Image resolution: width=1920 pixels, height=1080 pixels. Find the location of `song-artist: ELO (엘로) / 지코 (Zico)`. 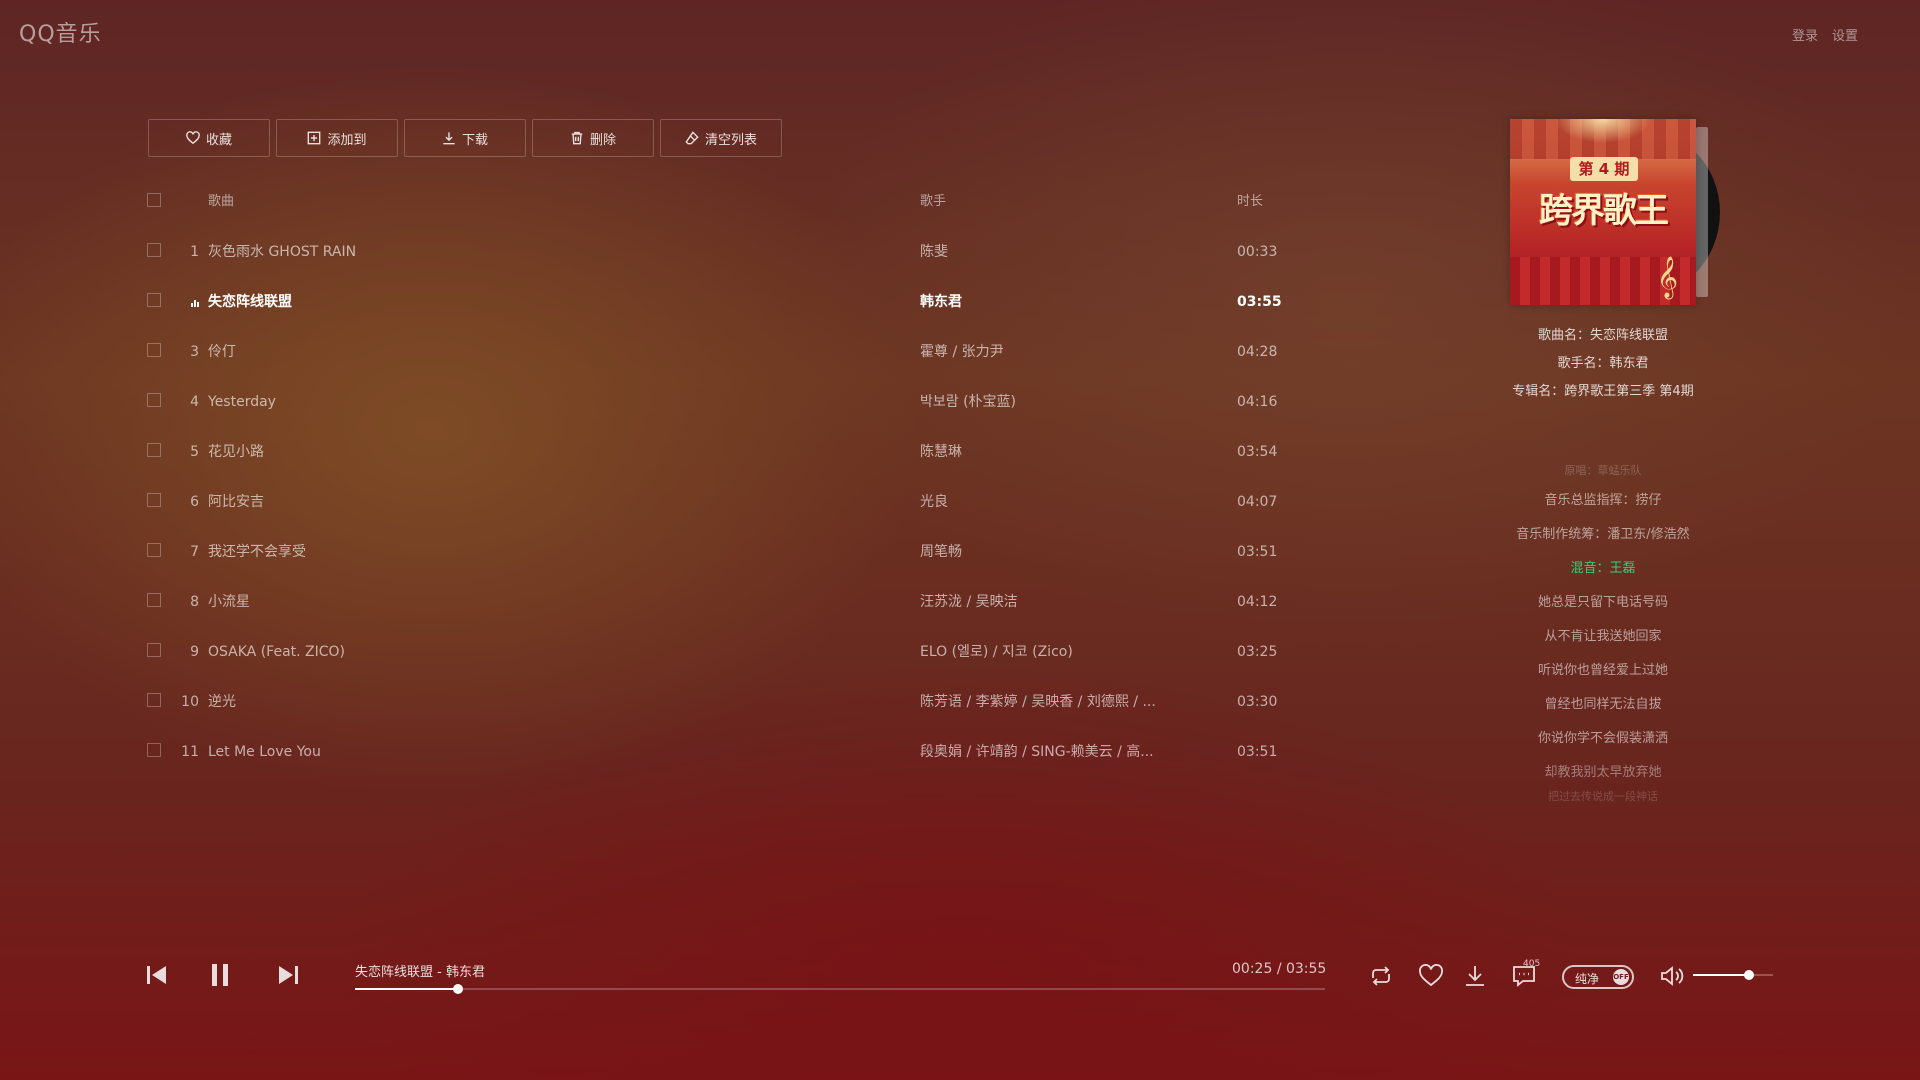

song-artist: ELO (엘로) / 지코 (Zico) is located at coordinates (1042, 652).